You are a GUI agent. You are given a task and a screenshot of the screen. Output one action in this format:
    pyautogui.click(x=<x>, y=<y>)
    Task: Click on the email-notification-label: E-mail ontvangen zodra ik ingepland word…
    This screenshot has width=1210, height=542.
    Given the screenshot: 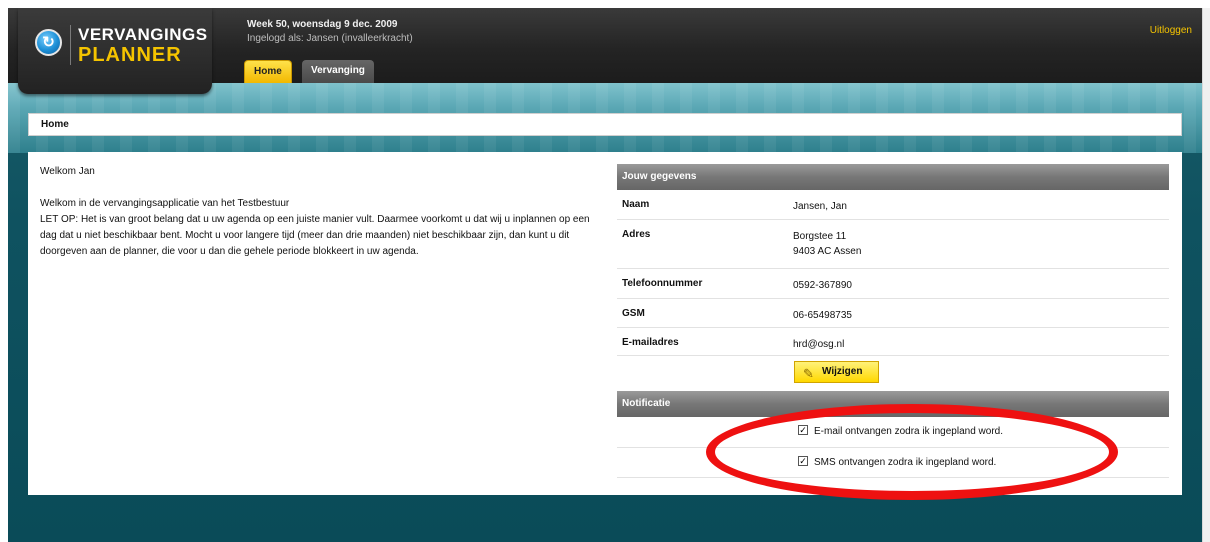 What is the action you would take?
    pyautogui.click(x=908, y=431)
    